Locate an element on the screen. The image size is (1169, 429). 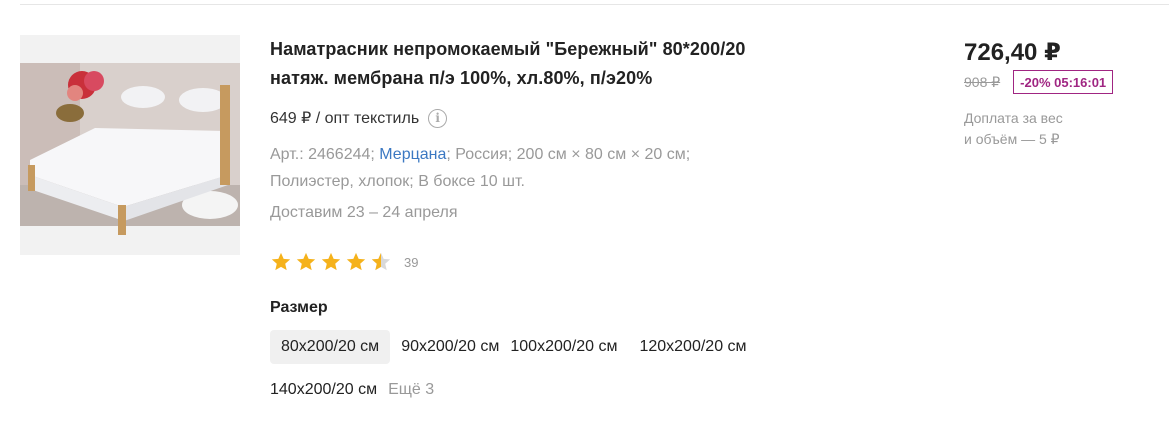
top-divider is located at coordinates (594, 4).